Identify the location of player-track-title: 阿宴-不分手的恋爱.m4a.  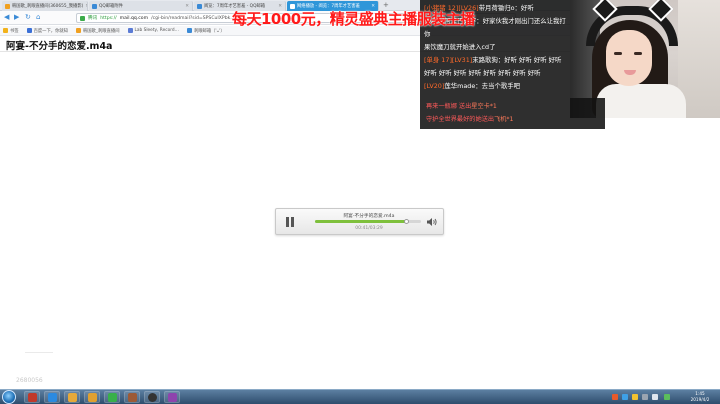
(369, 216).